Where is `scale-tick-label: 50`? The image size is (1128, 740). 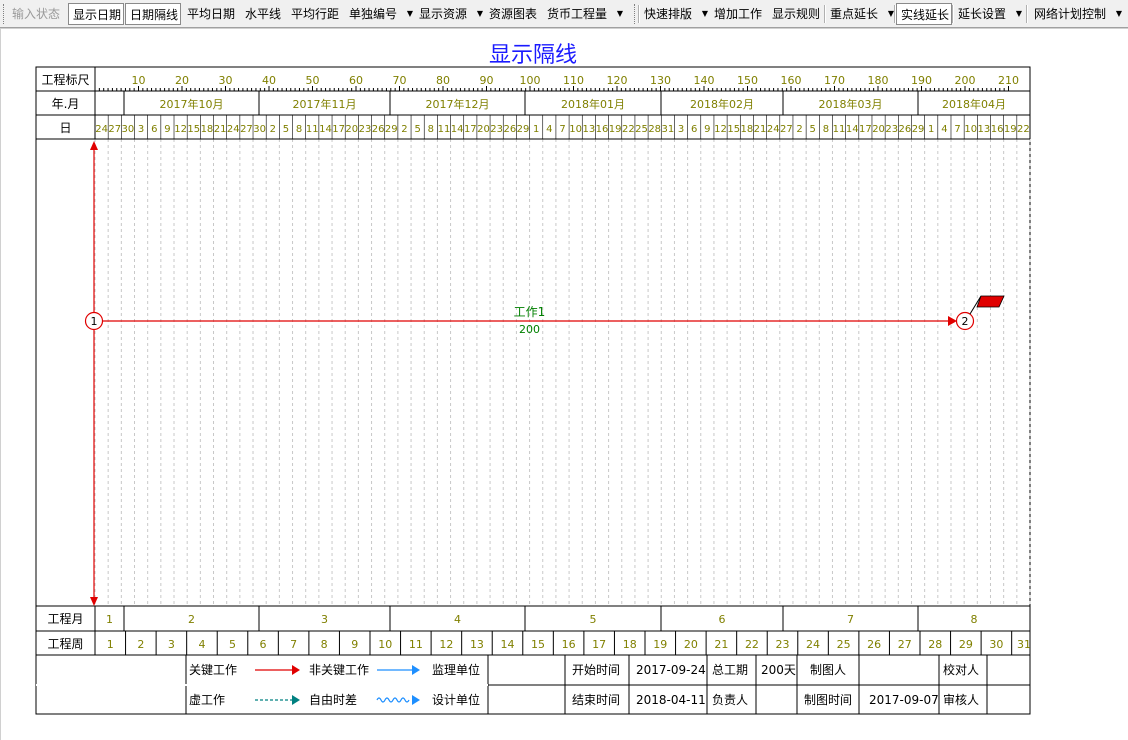
scale-tick-label: 50 is located at coordinates (313, 80).